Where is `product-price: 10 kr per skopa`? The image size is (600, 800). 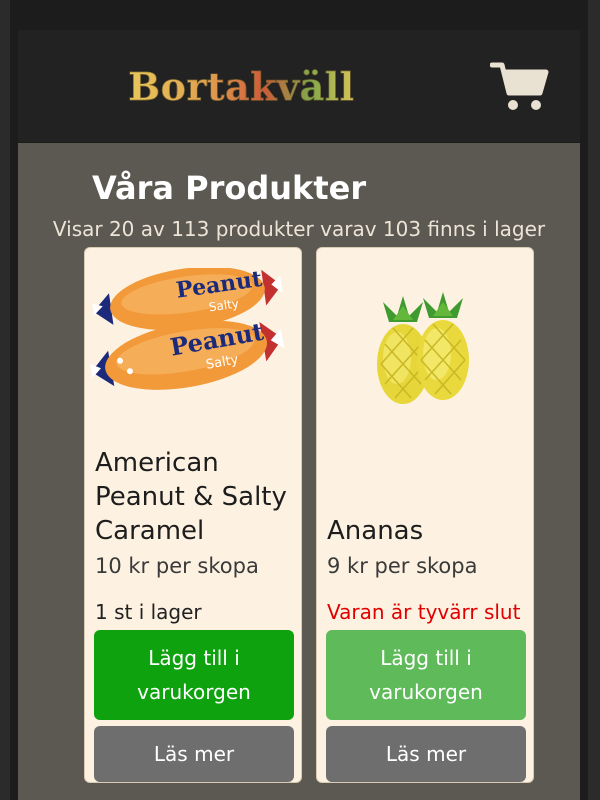 product-price: 10 kr per skopa is located at coordinates (177, 566).